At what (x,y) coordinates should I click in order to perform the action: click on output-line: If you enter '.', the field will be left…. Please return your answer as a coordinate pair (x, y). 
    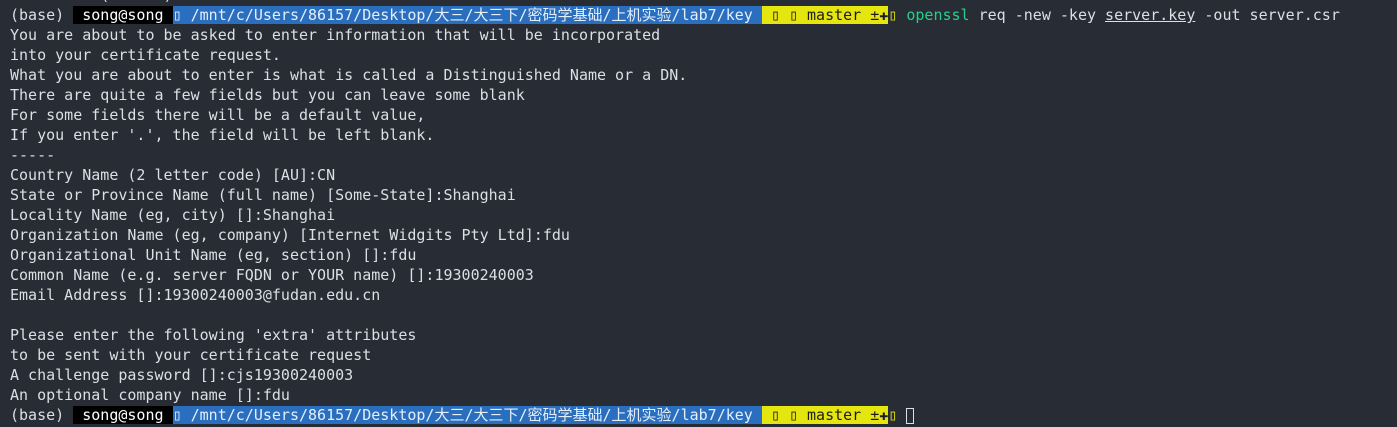
    Looking at the image, I should click on (222, 135).